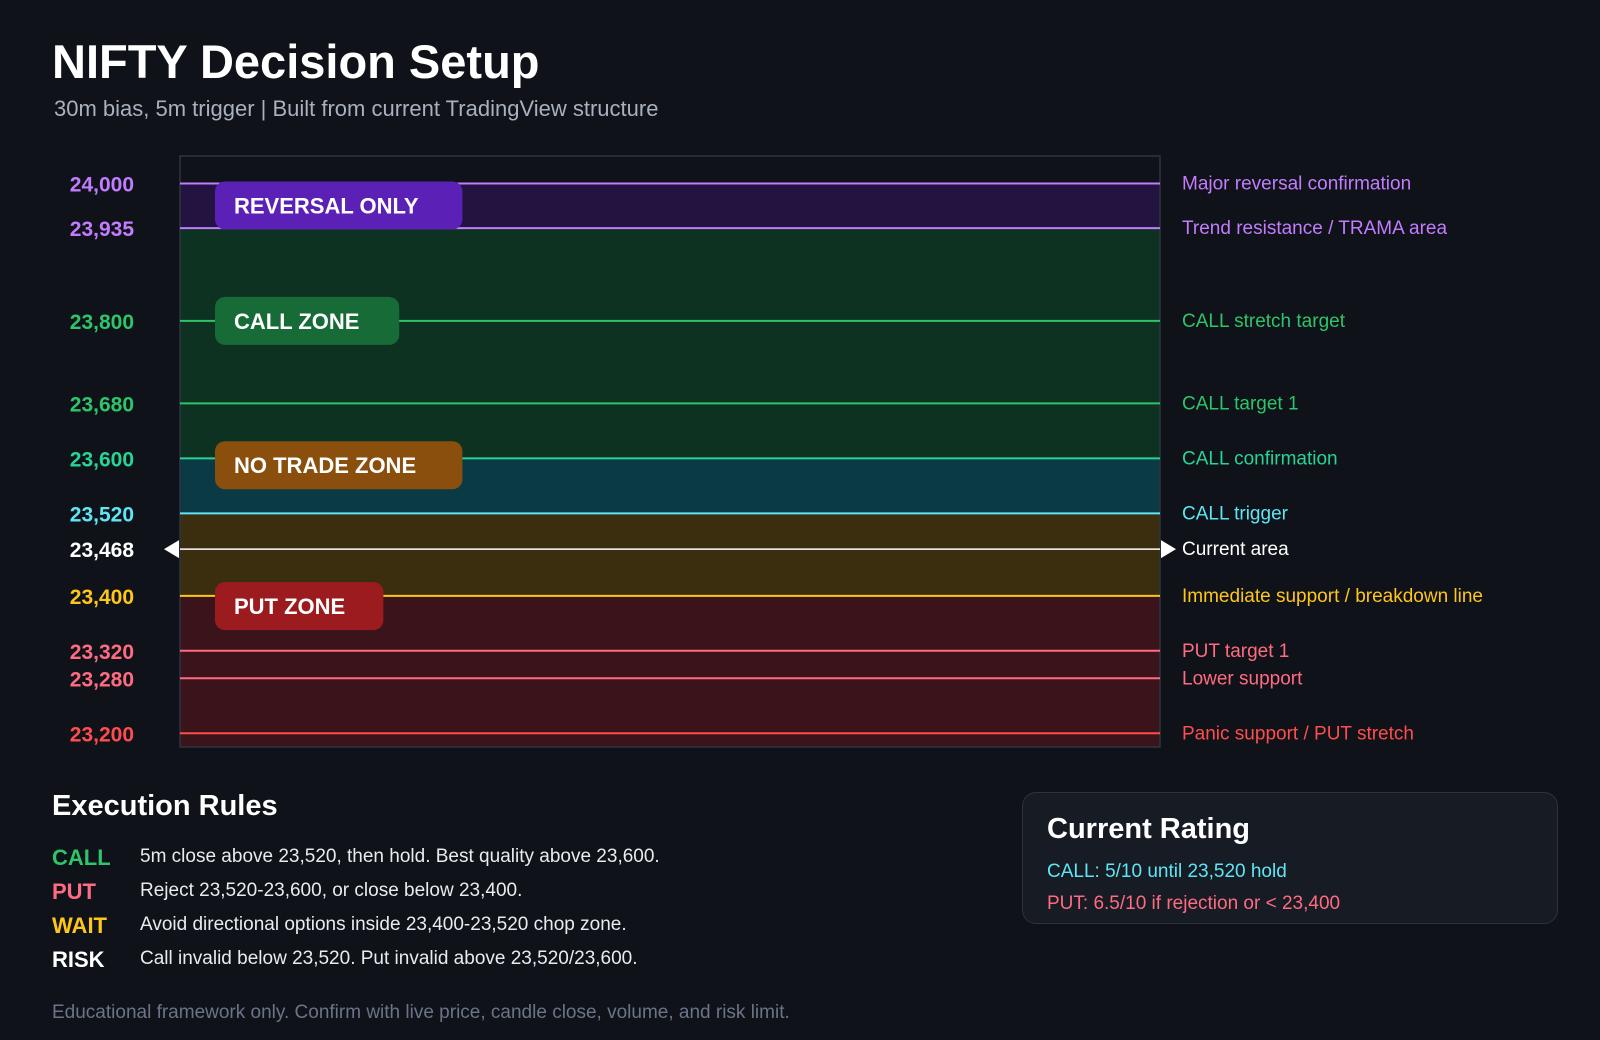 This screenshot has height=1040, width=1600. Describe the element at coordinates (78, 959) in the screenshot. I see `rule-key-risk: RISK` at that location.